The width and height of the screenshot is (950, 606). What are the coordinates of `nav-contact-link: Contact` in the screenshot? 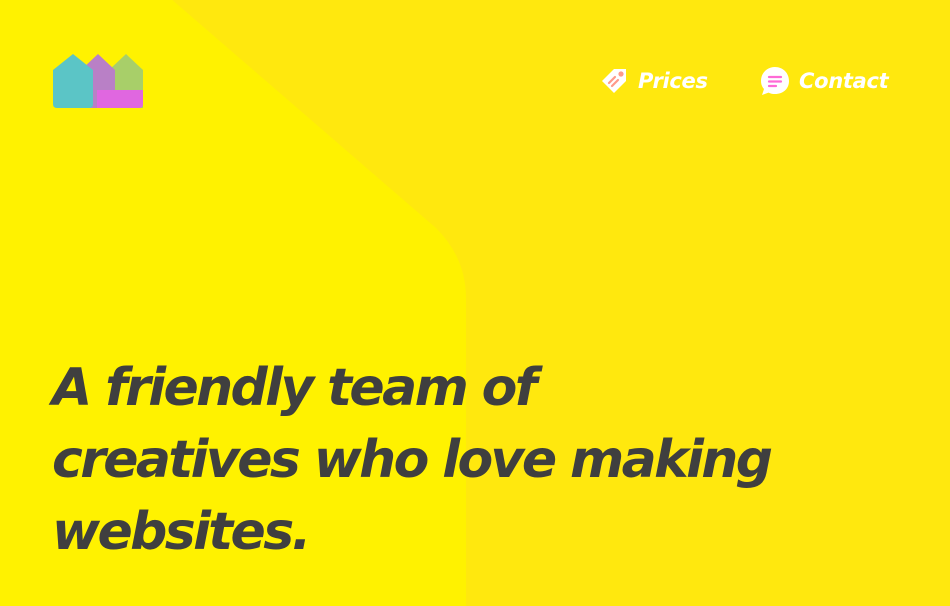 It's located at (824, 81).